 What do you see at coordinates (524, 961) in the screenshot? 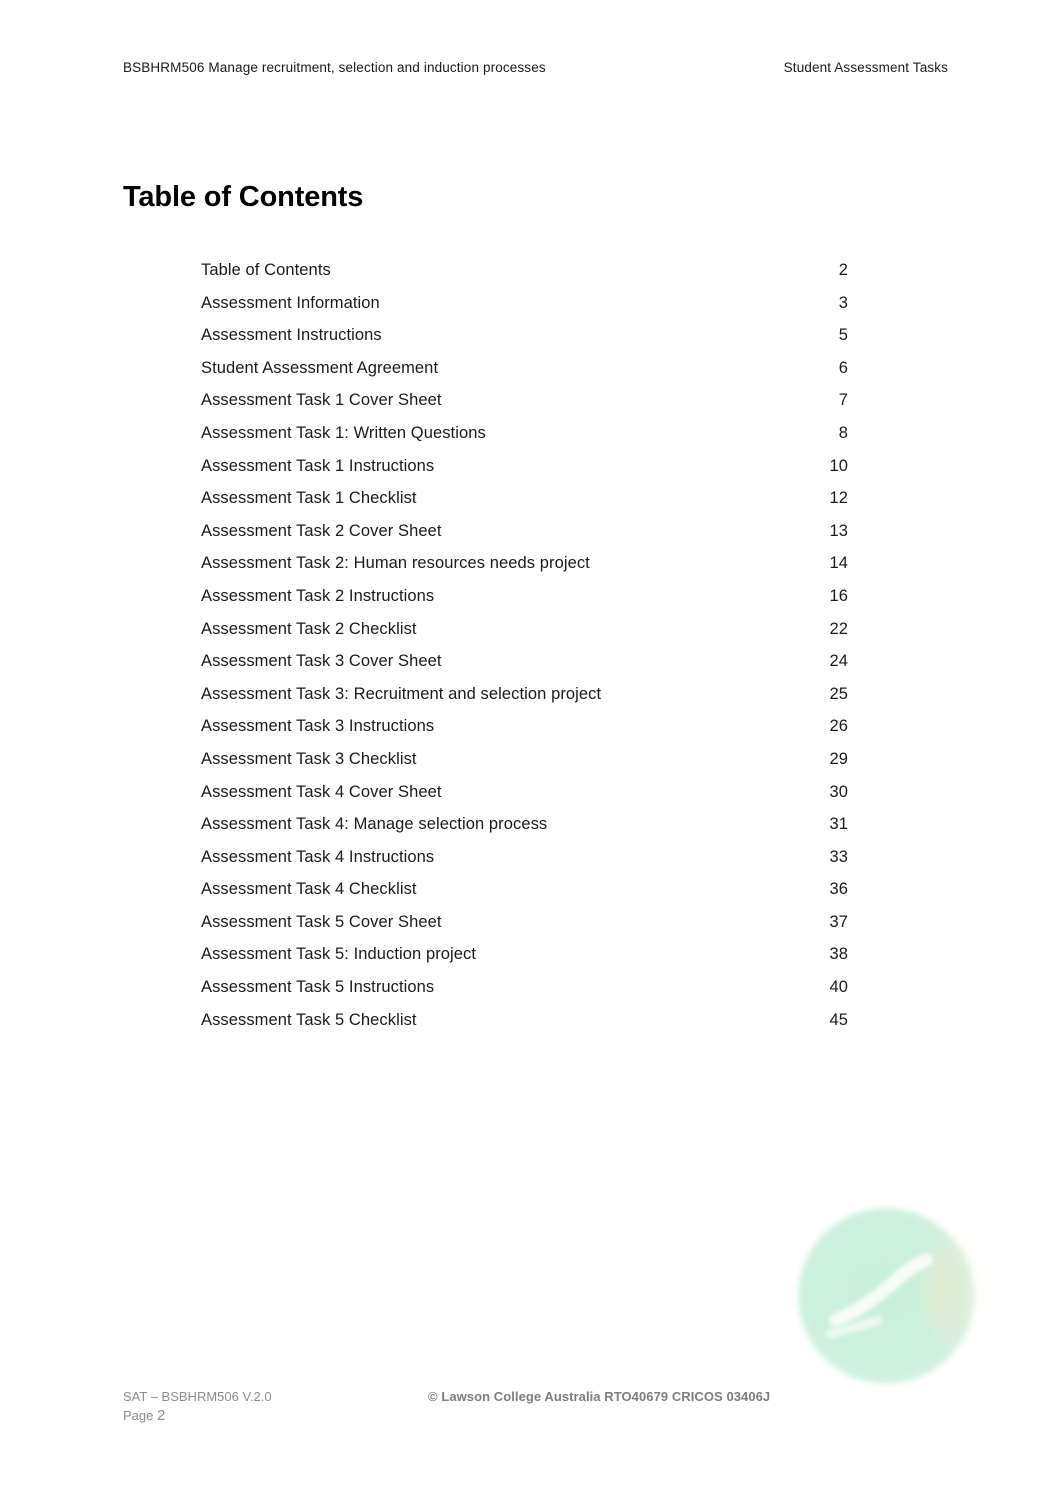
I see `toc-entry: Assessment Task 5: Induction project 38` at bounding box center [524, 961].